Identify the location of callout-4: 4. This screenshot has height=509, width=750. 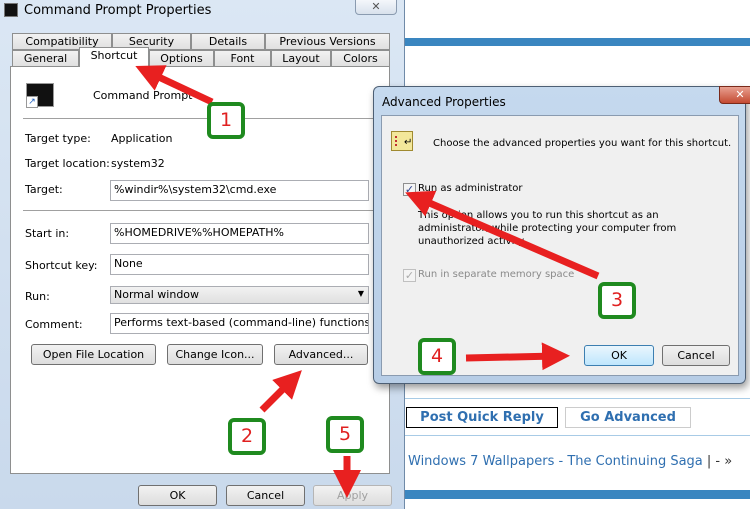
(437, 356).